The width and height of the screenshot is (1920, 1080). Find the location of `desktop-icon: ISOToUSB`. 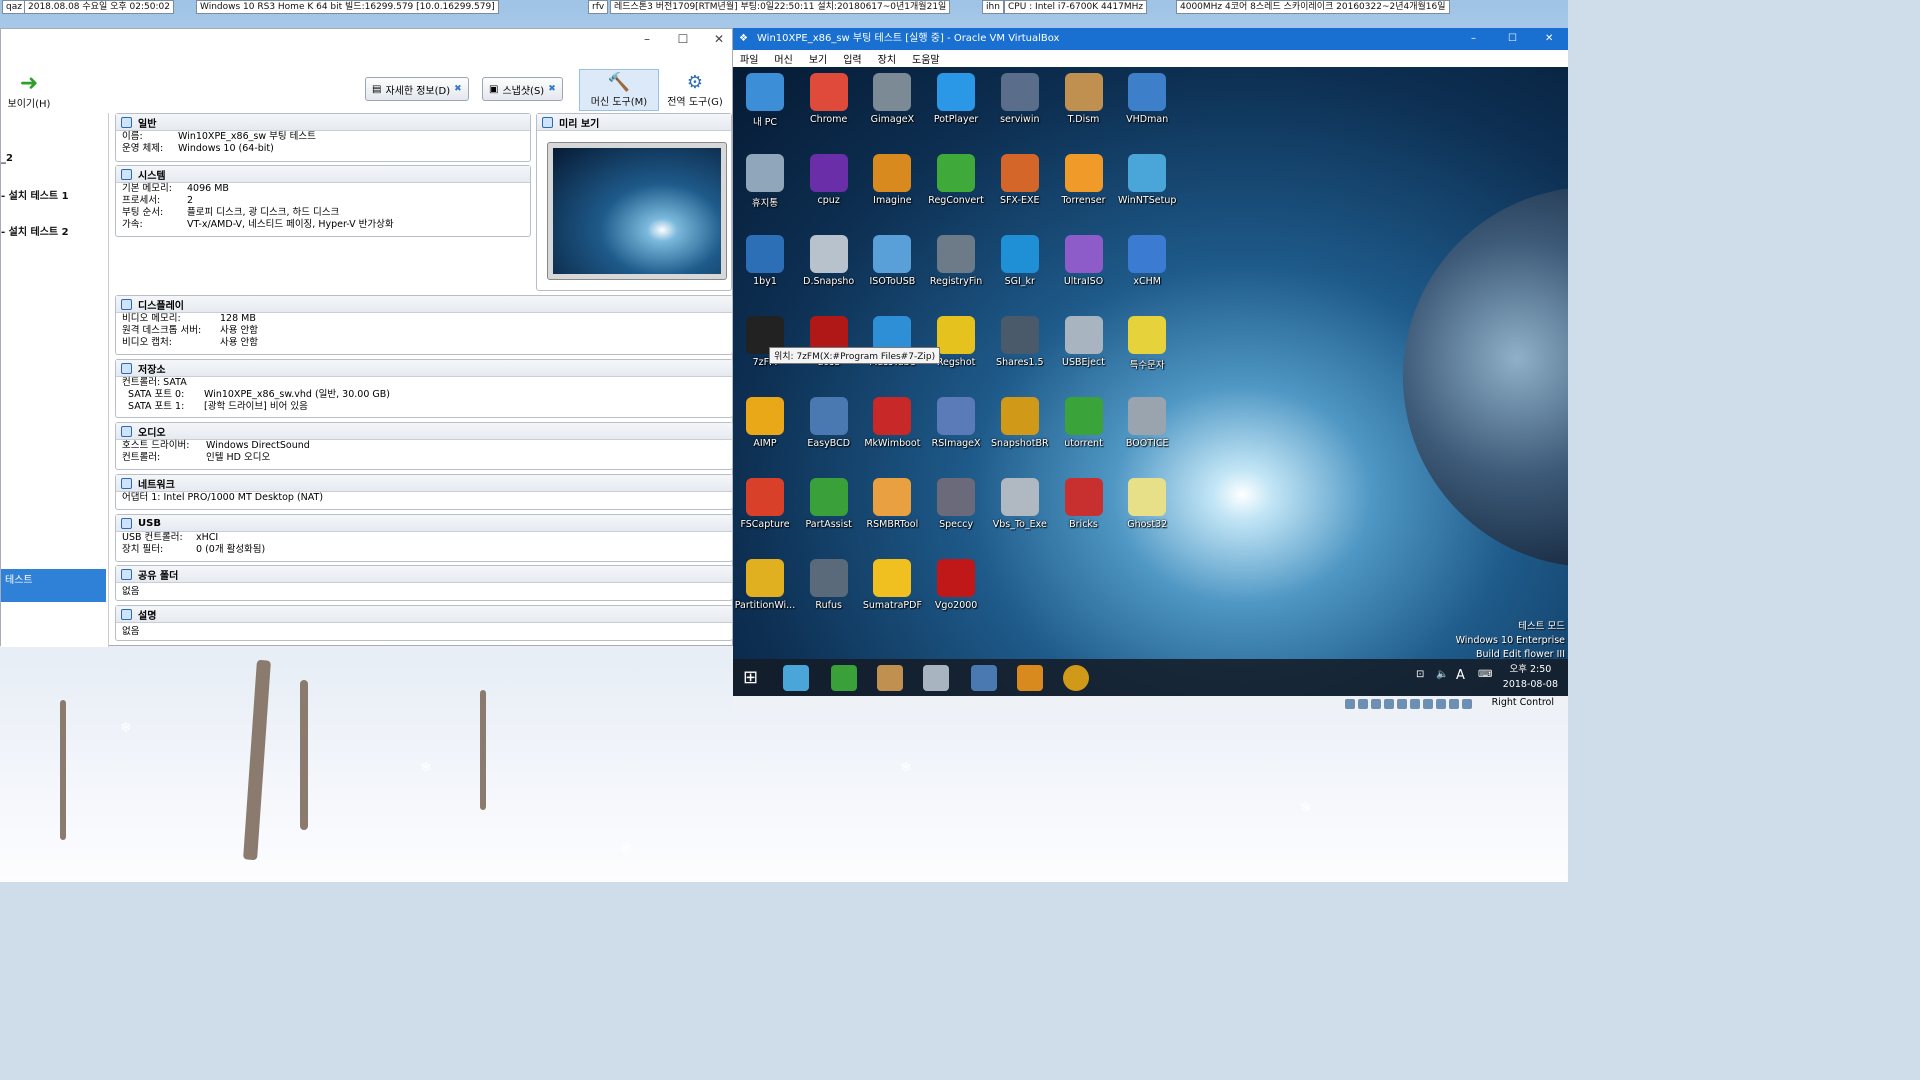

desktop-icon: ISOToUSB is located at coordinates (892, 261).